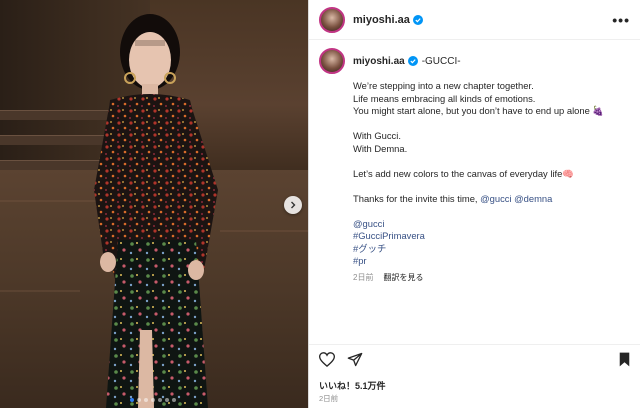 The width and height of the screenshot is (640, 408). I want to click on carousel-dots, so click(153, 400).